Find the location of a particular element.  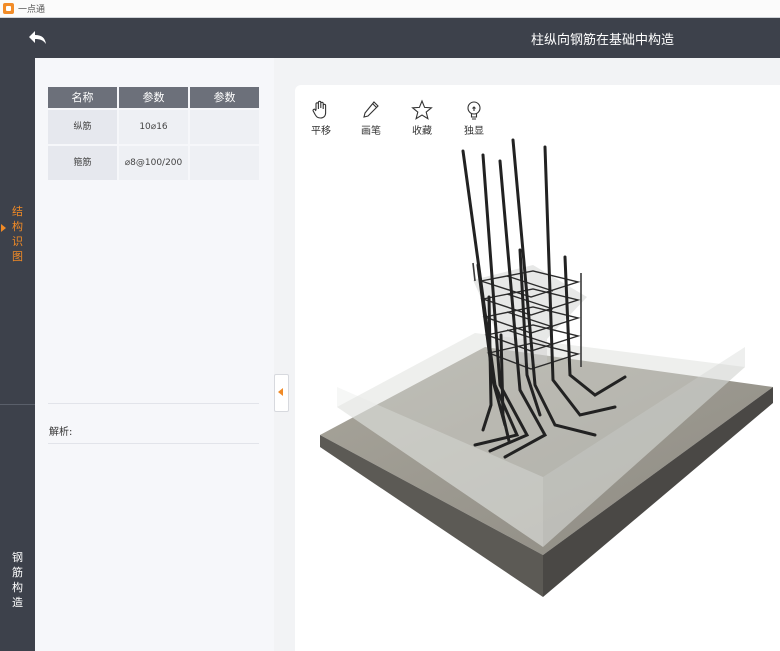

pan-tool-label: 平移 is located at coordinates (321, 131).